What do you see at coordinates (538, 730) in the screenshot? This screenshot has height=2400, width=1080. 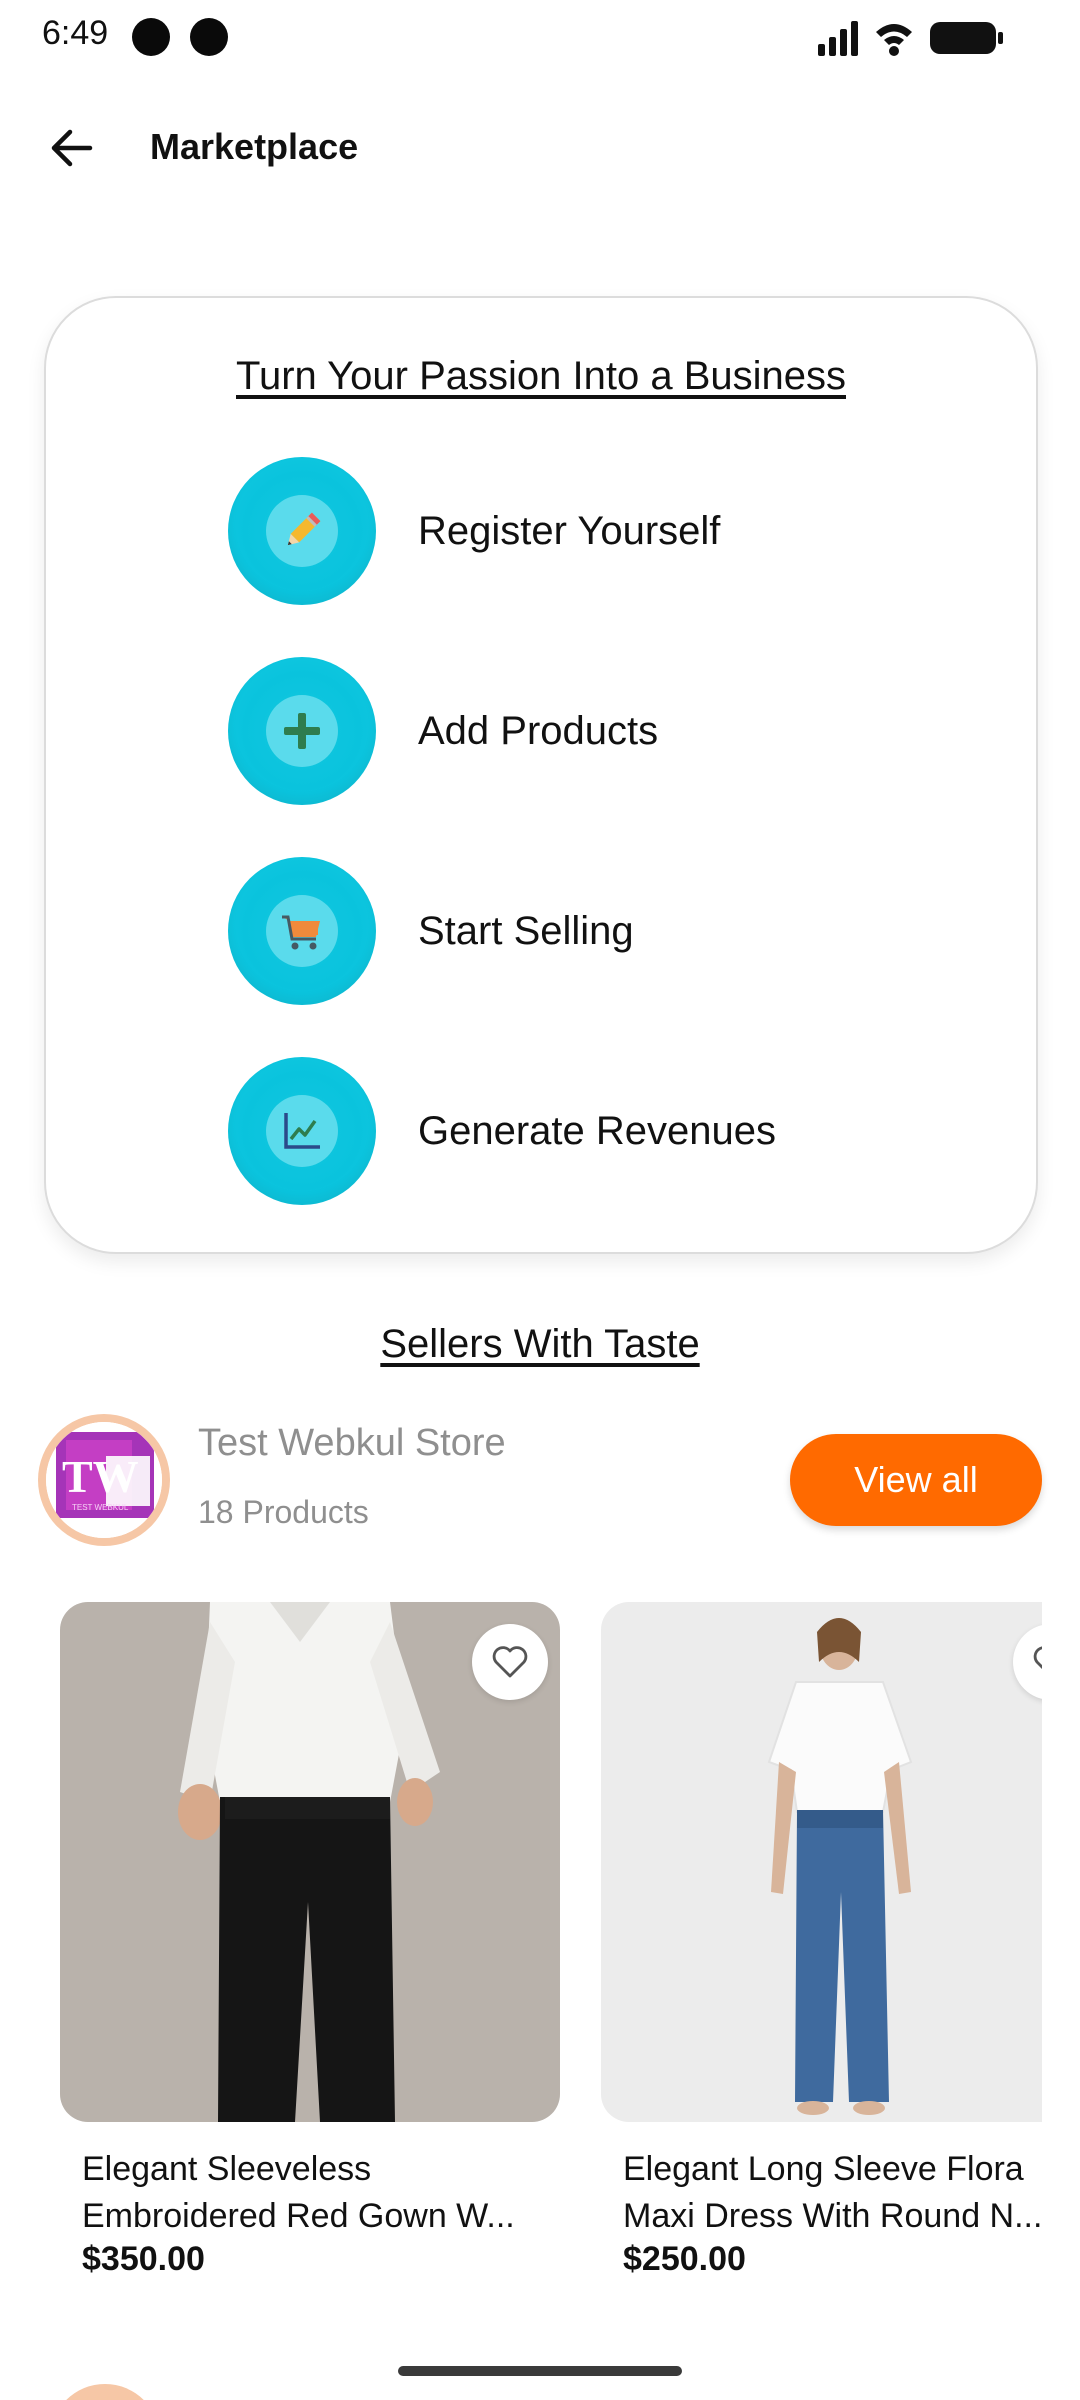 I see `step-label: Add Products` at bounding box center [538, 730].